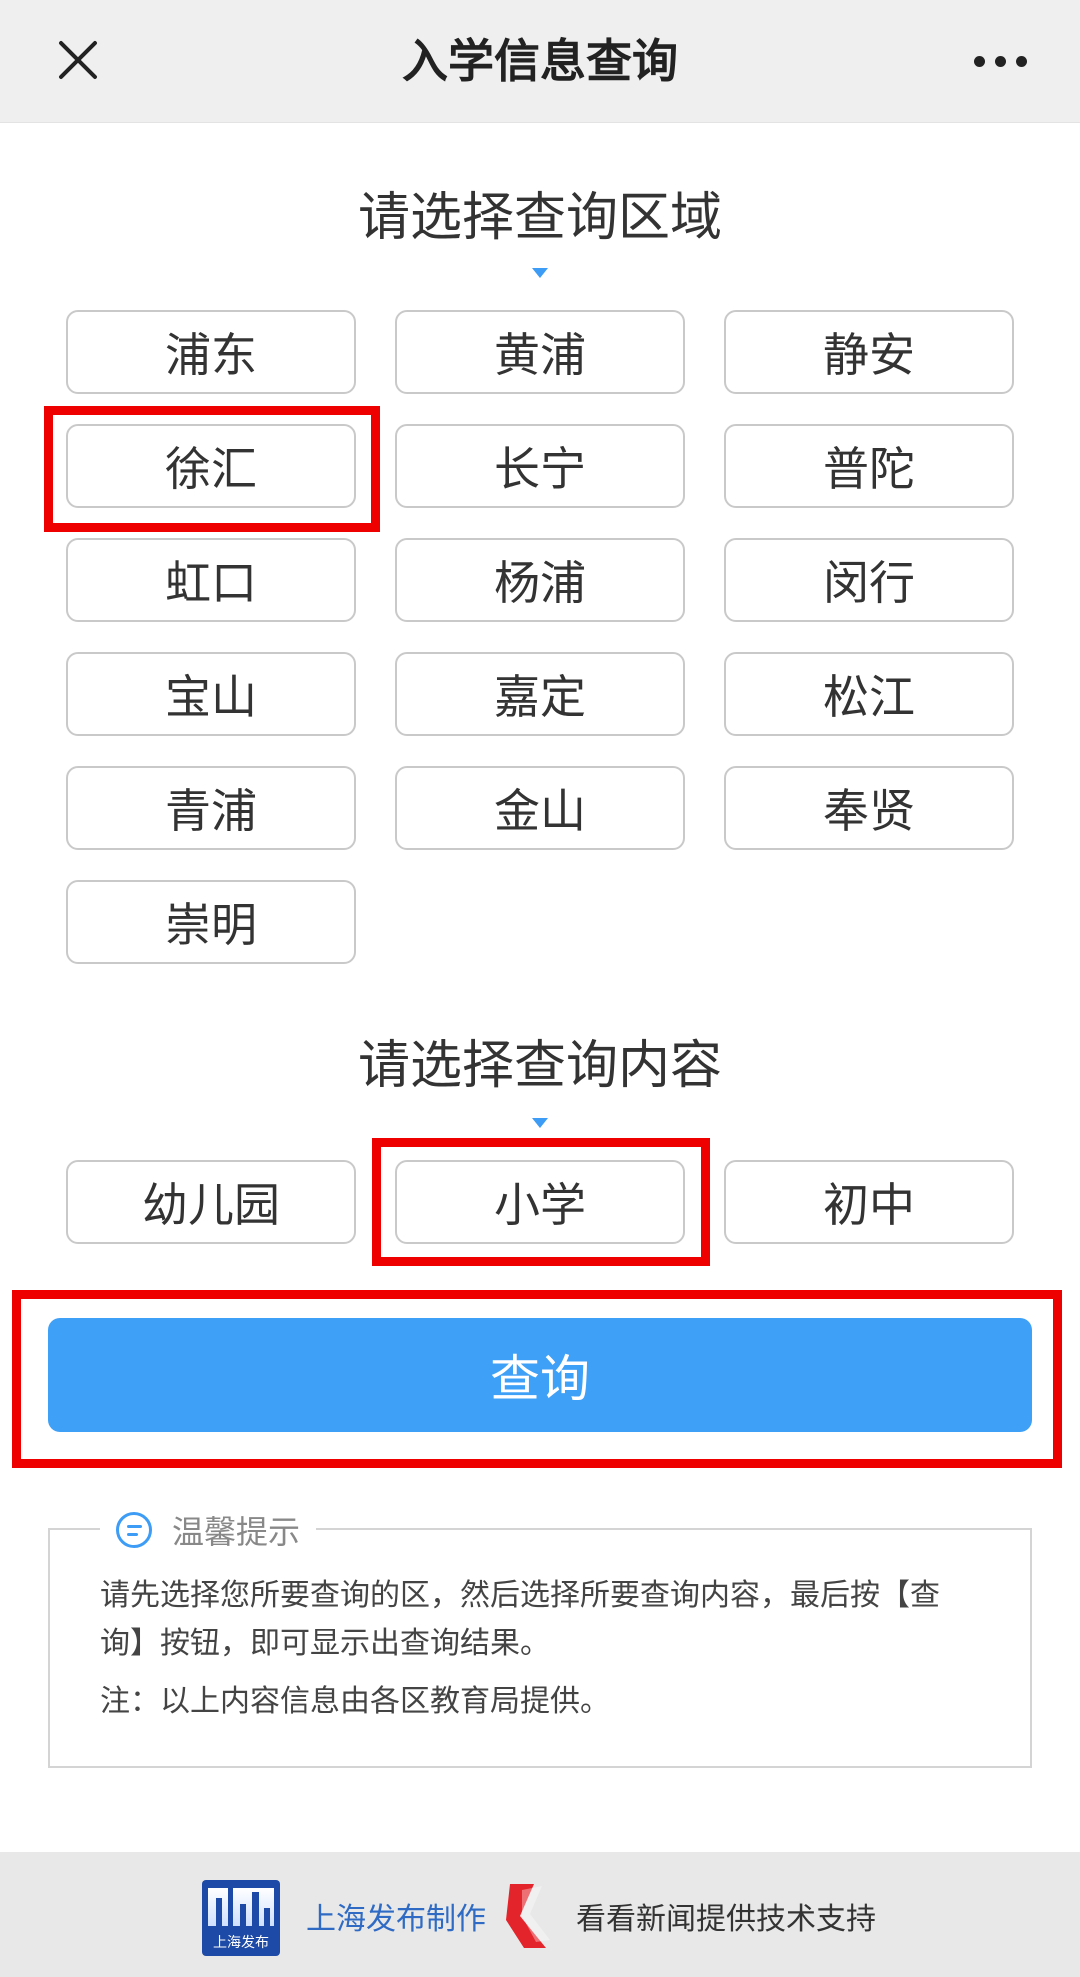 This screenshot has height=1977, width=1080. I want to click on content-options-grid: 幼儿园 小学 初中, so click(540, 1202).